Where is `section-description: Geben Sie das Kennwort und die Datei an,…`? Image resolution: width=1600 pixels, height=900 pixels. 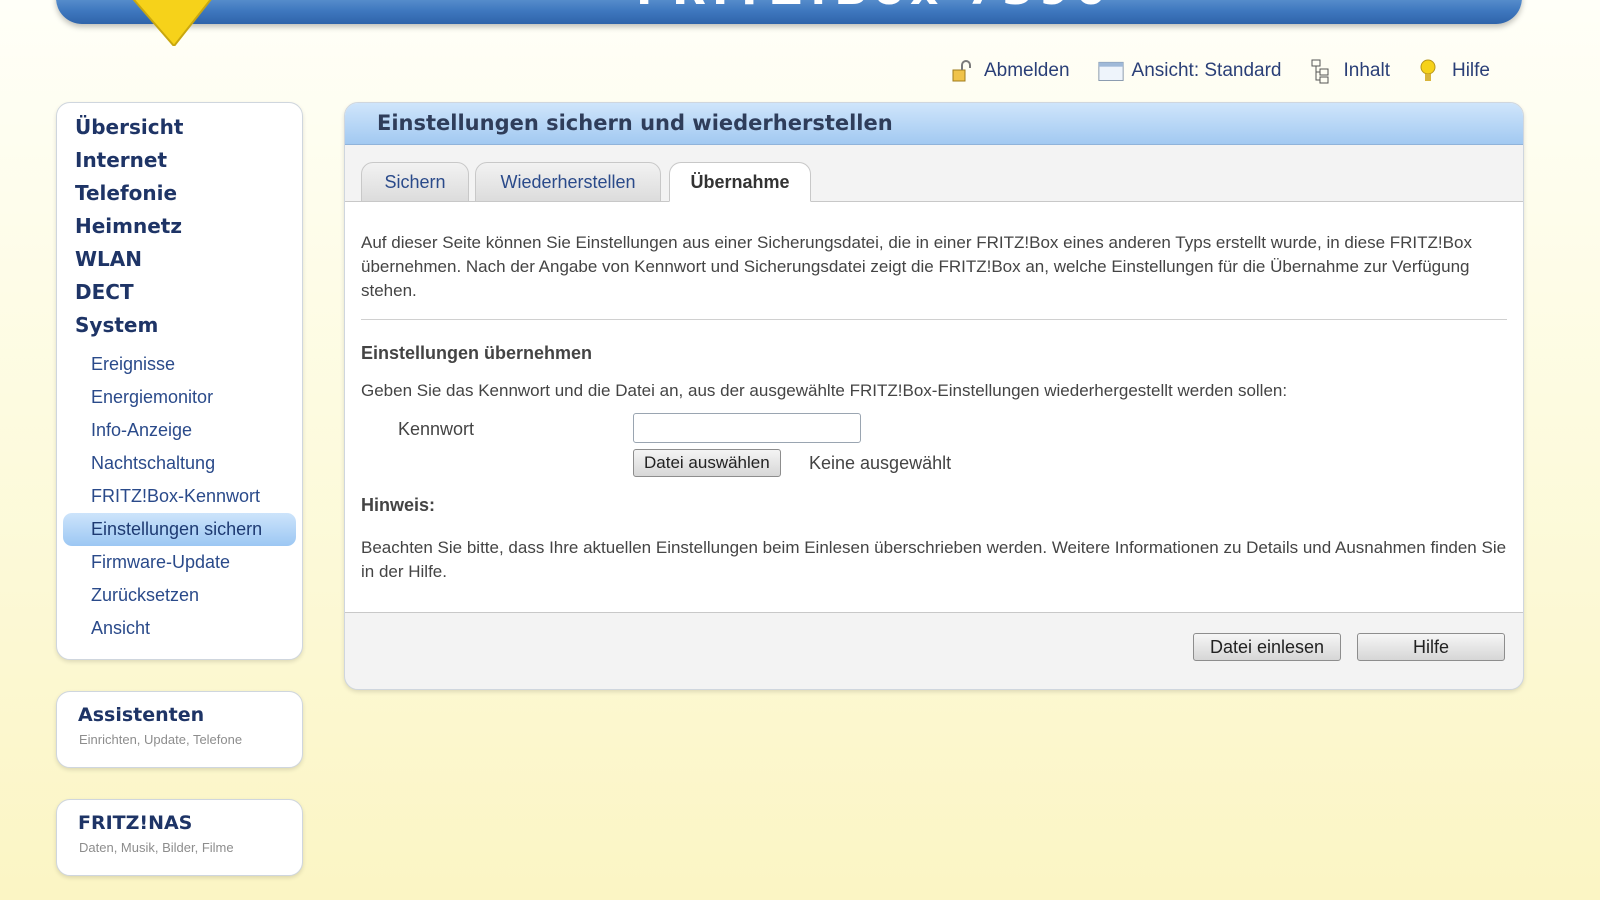
section-description: Geben Sie das Kennwort und die Datei an,… is located at coordinates (824, 390).